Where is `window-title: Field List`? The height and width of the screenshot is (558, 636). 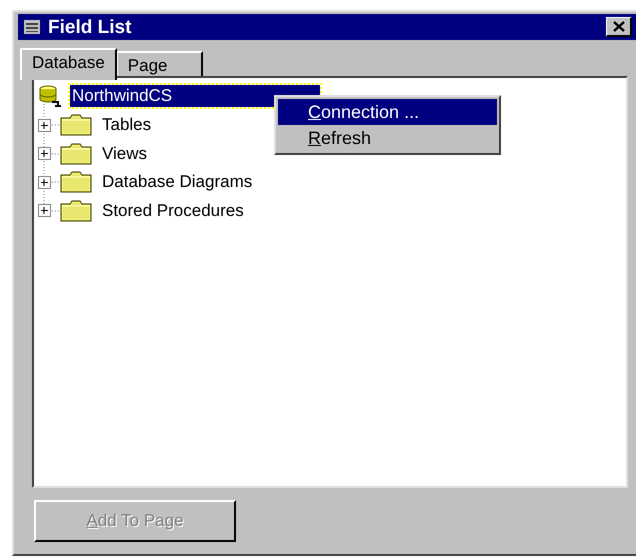
window-title: Field List is located at coordinates (90, 27).